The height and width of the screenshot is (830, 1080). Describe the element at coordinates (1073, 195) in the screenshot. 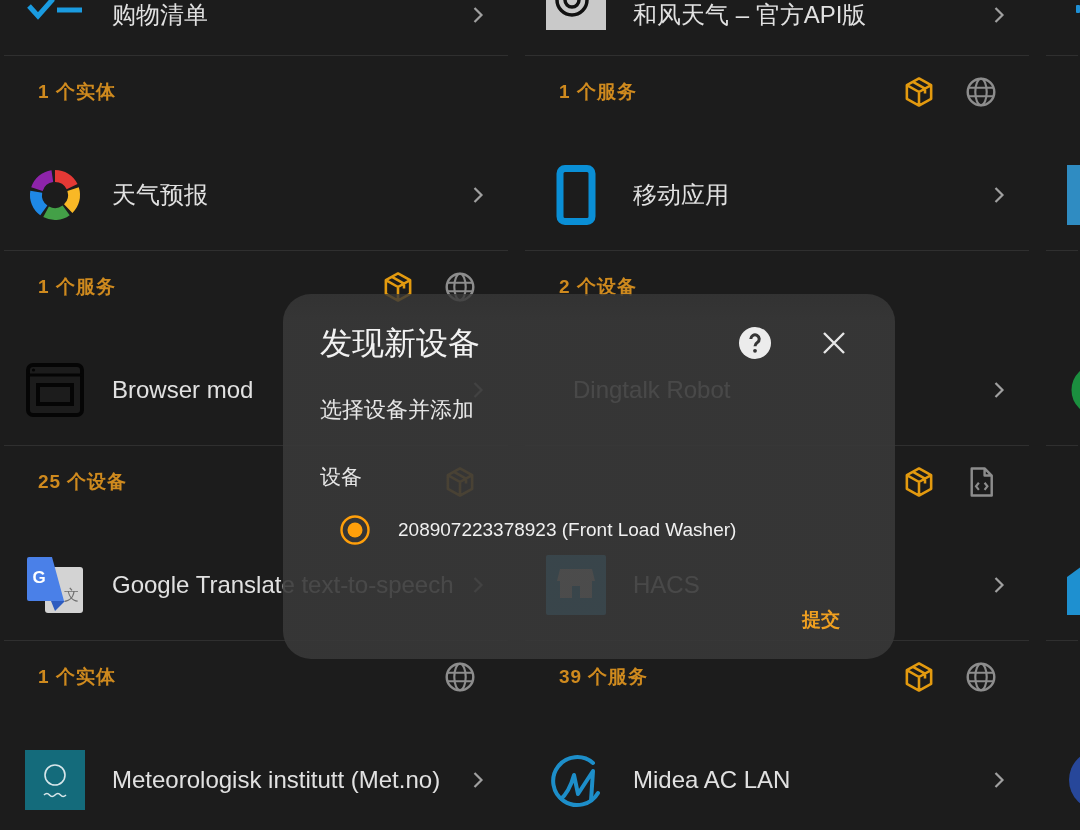

I see `tile-icon` at that location.